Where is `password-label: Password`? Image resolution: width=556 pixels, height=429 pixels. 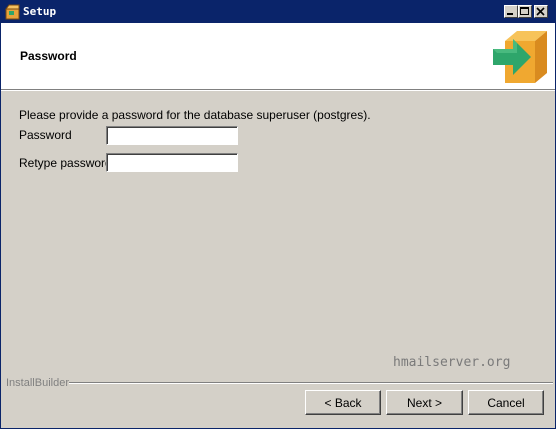
password-label: Password is located at coordinates (45, 135).